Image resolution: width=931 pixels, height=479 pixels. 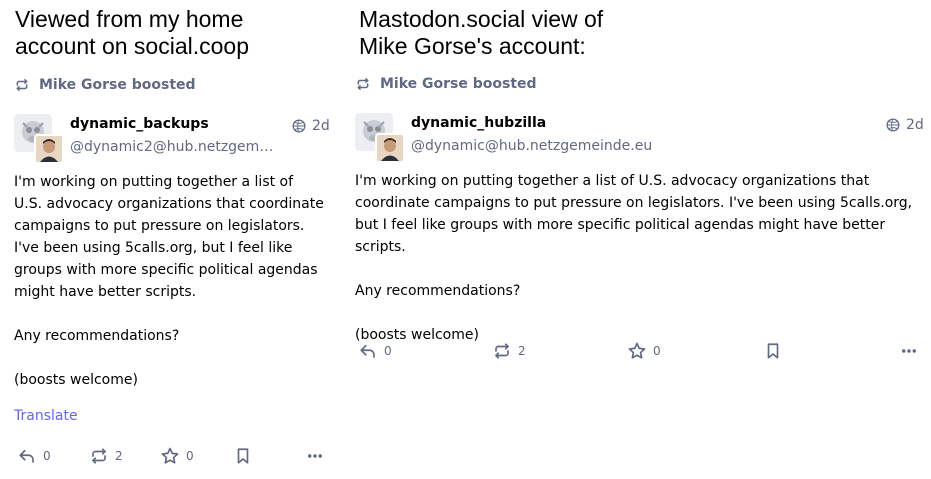 I want to click on caption-left-line1: Viewed from my home, so click(x=129, y=19).